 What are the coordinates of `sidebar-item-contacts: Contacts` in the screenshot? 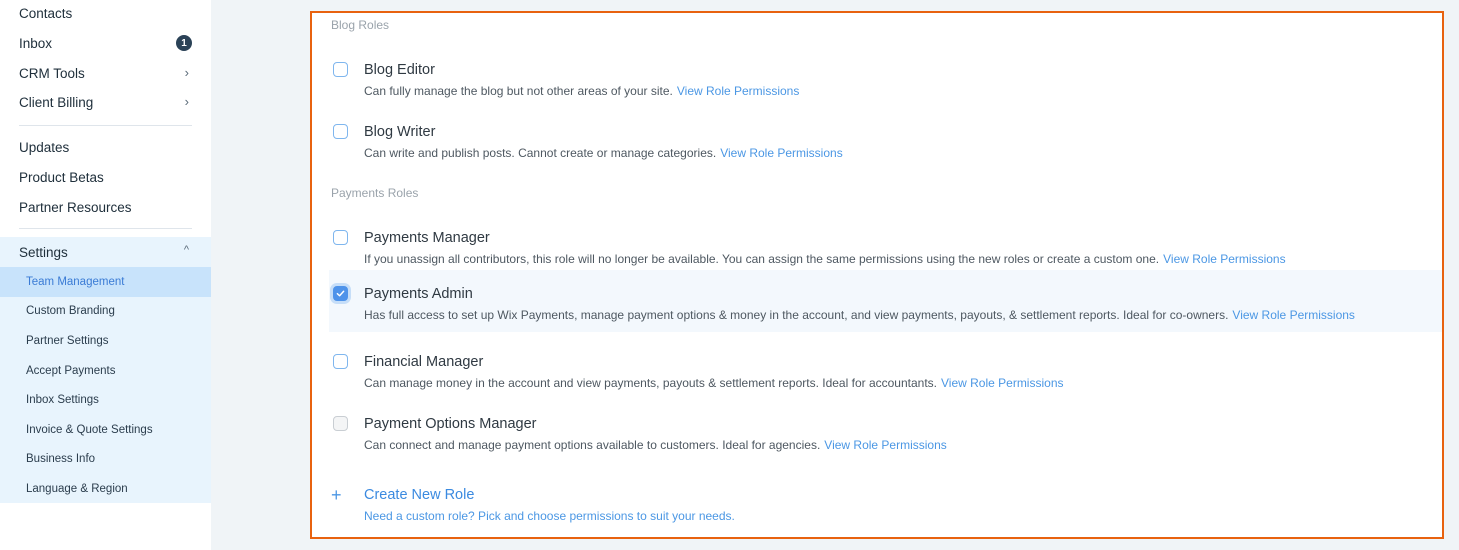 It's located at (105, 14).